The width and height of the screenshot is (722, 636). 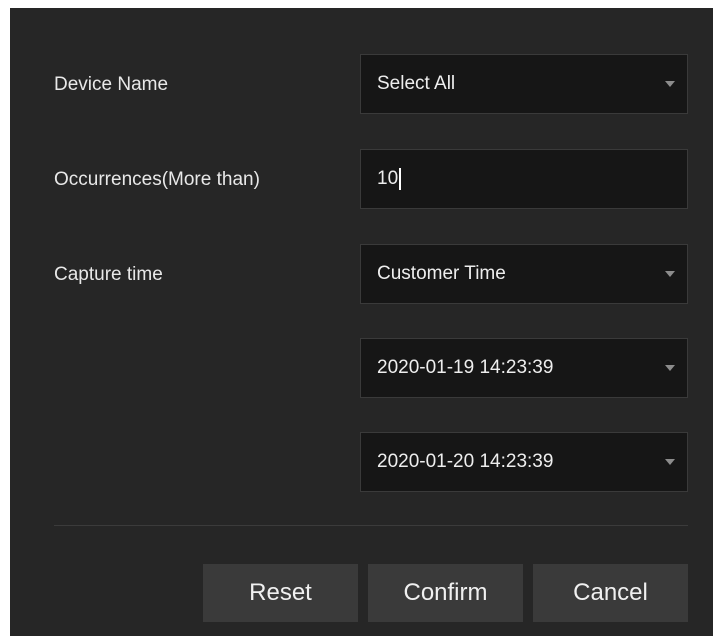 What do you see at coordinates (111, 84) in the screenshot?
I see `device-name-label: Device Name` at bounding box center [111, 84].